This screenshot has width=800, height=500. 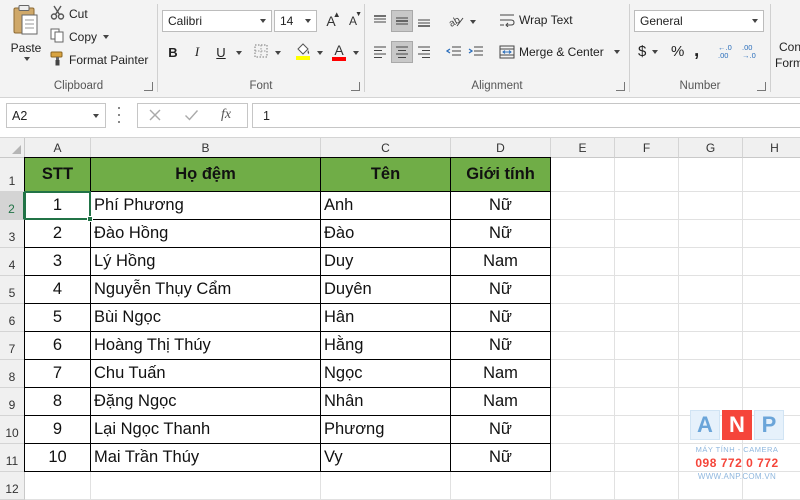 What do you see at coordinates (12, 402) in the screenshot?
I see `row-header-9: 9` at bounding box center [12, 402].